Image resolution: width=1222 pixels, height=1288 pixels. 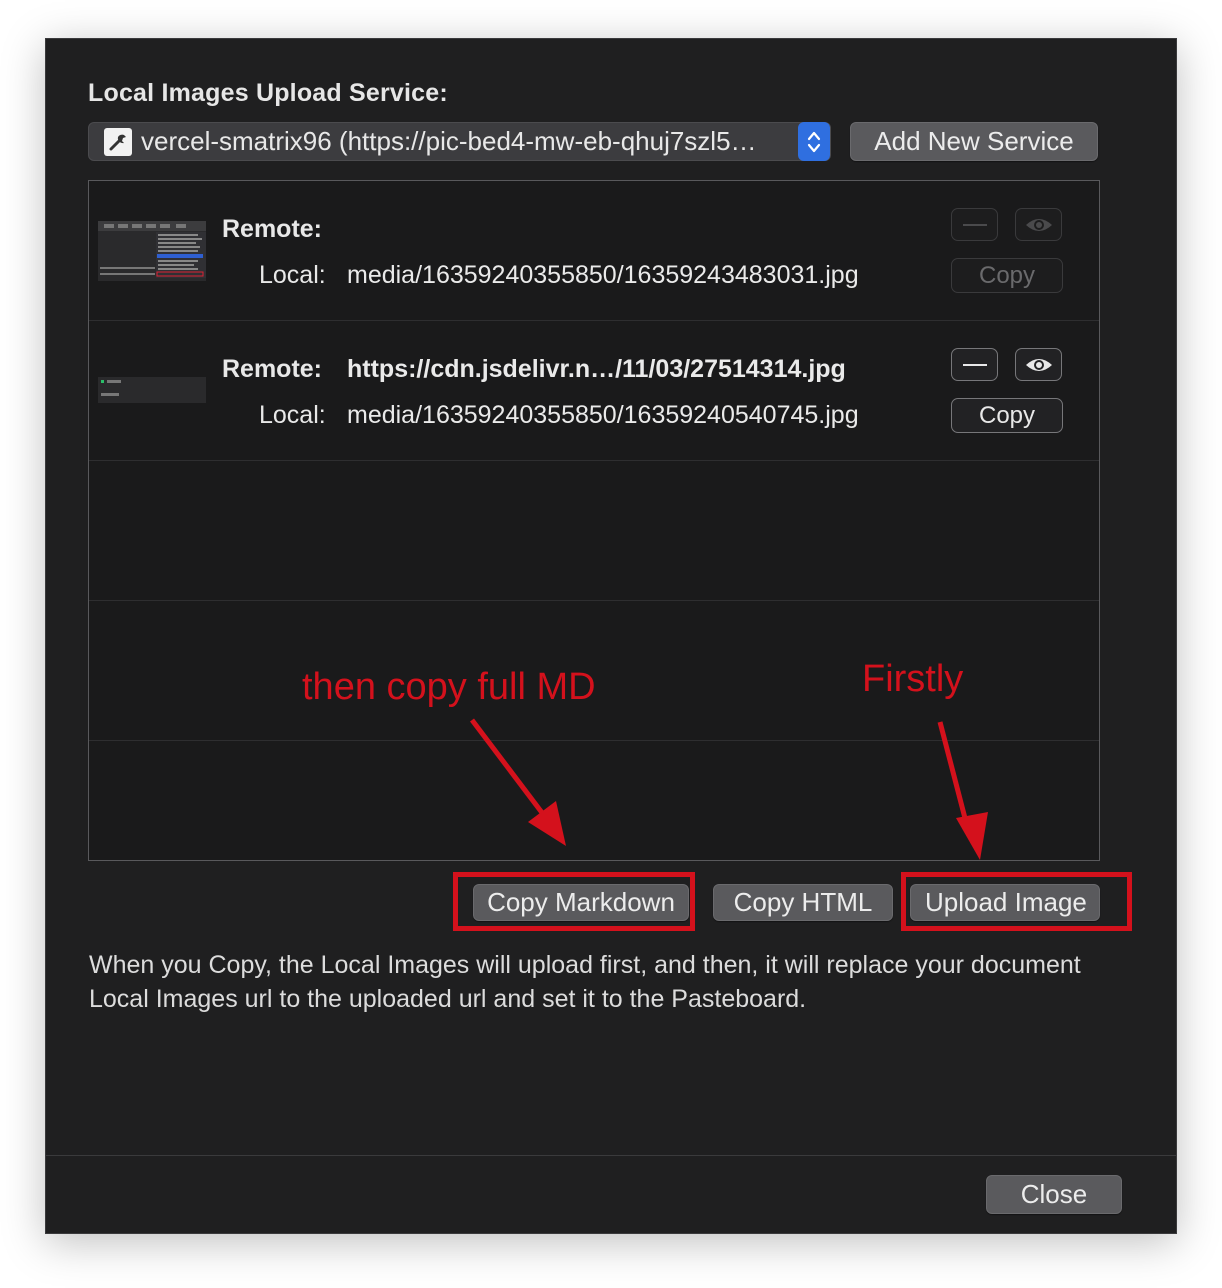 I want to click on annotation-arrowhead-step2, so click(x=547, y=823).